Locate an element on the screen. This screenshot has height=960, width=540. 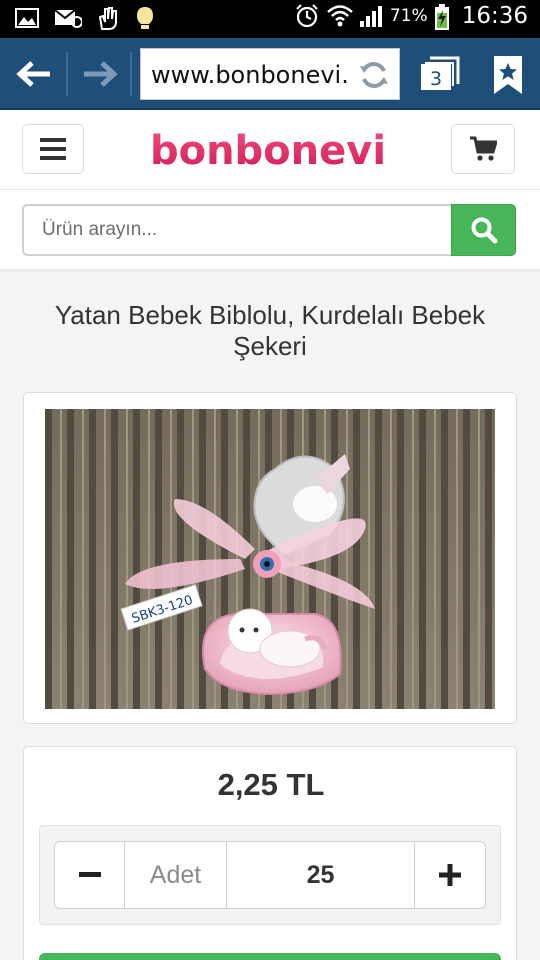
refresh-icon is located at coordinates (374, 75).